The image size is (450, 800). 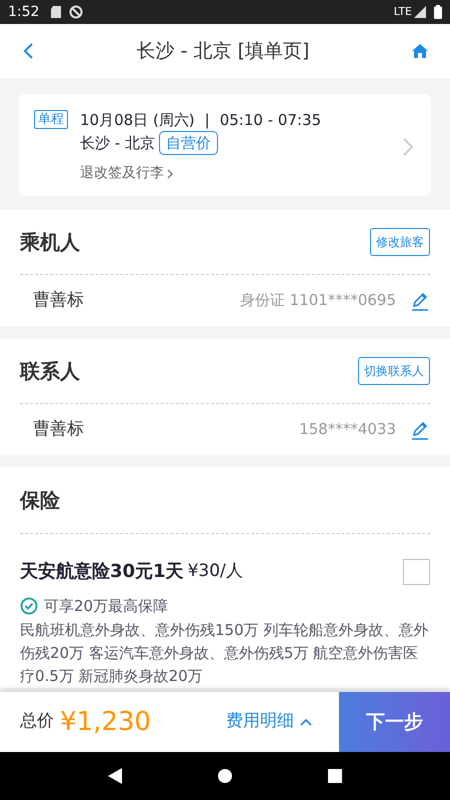 What do you see at coordinates (225, 776) in the screenshot?
I see `home-nav-icon` at bounding box center [225, 776].